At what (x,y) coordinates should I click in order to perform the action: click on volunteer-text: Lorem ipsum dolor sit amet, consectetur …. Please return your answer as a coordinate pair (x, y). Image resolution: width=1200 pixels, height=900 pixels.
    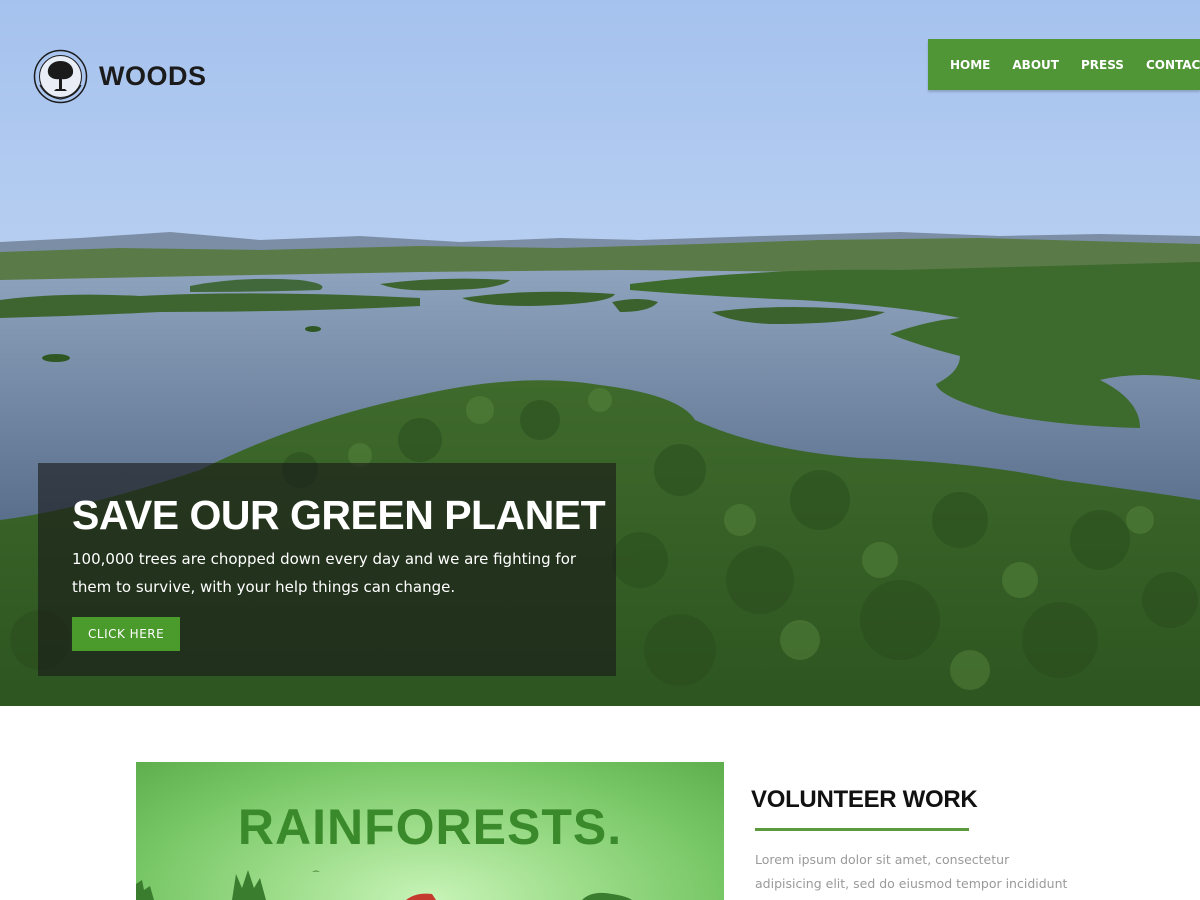
    Looking at the image, I should click on (911, 871).